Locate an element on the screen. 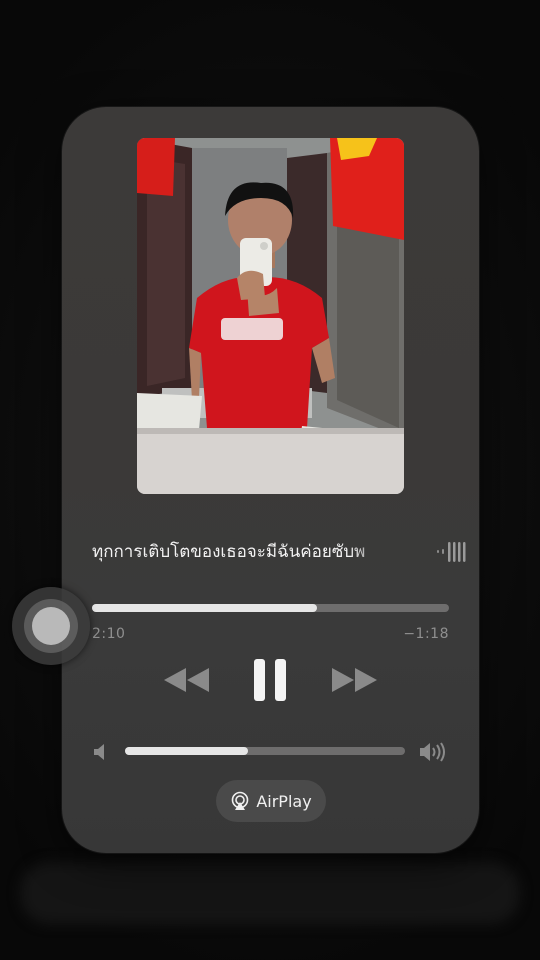 Image resolution: width=540 pixels, height=960 pixels. pause-icon is located at coordinates (270, 680).